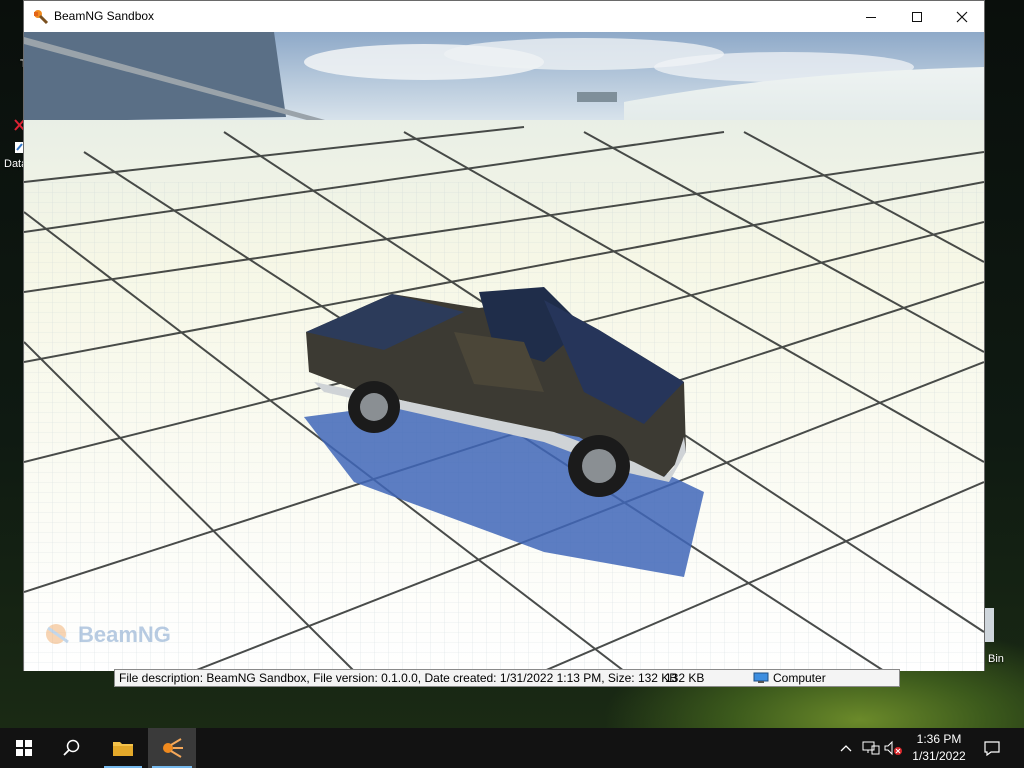 This screenshot has height=768, width=1024. I want to click on action-center-button, so click(992, 748).